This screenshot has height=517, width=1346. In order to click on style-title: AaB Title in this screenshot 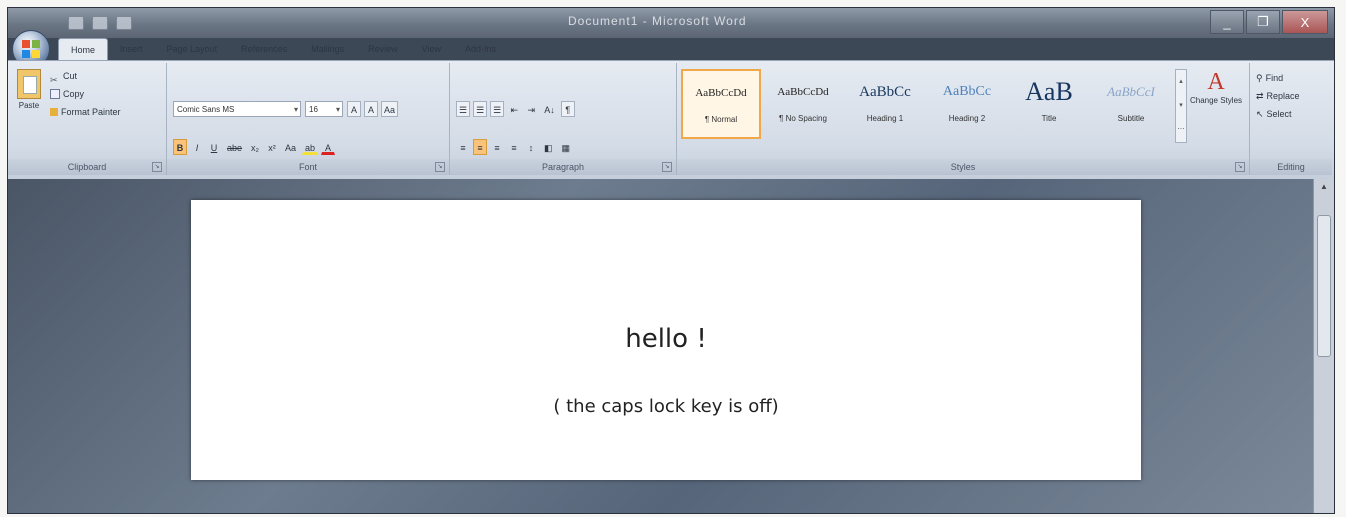, I will do `click(1049, 104)`.